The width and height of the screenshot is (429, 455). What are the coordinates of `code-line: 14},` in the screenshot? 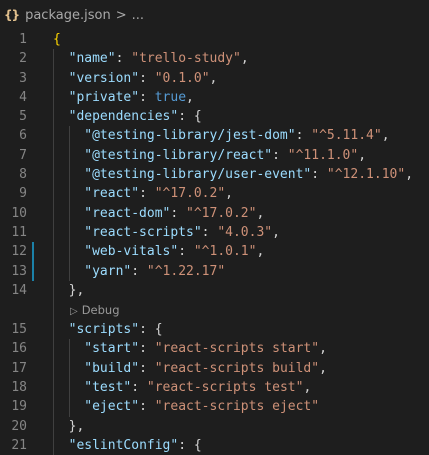 It's located at (214, 290).